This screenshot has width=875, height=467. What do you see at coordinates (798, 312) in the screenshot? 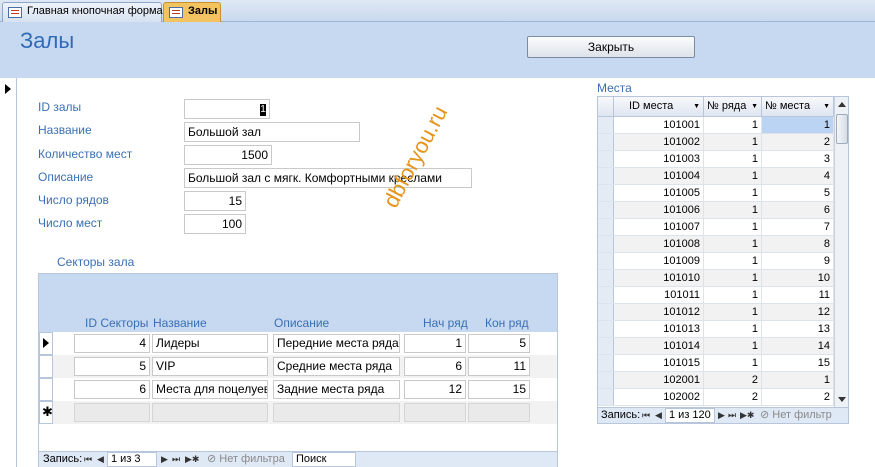
I see `cell-place-no: 12` at bounding box center [798, 312].